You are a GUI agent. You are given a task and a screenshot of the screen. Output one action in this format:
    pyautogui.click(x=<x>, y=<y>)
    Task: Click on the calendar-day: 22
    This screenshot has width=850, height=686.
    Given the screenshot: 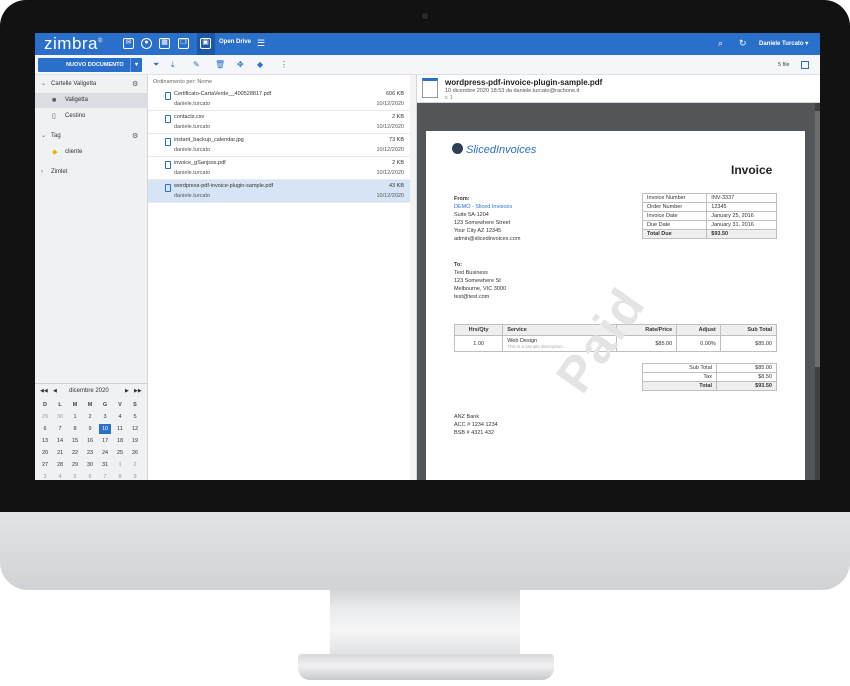 What is the action you would take?
    pyautogui.click(x=75, y=453)
    